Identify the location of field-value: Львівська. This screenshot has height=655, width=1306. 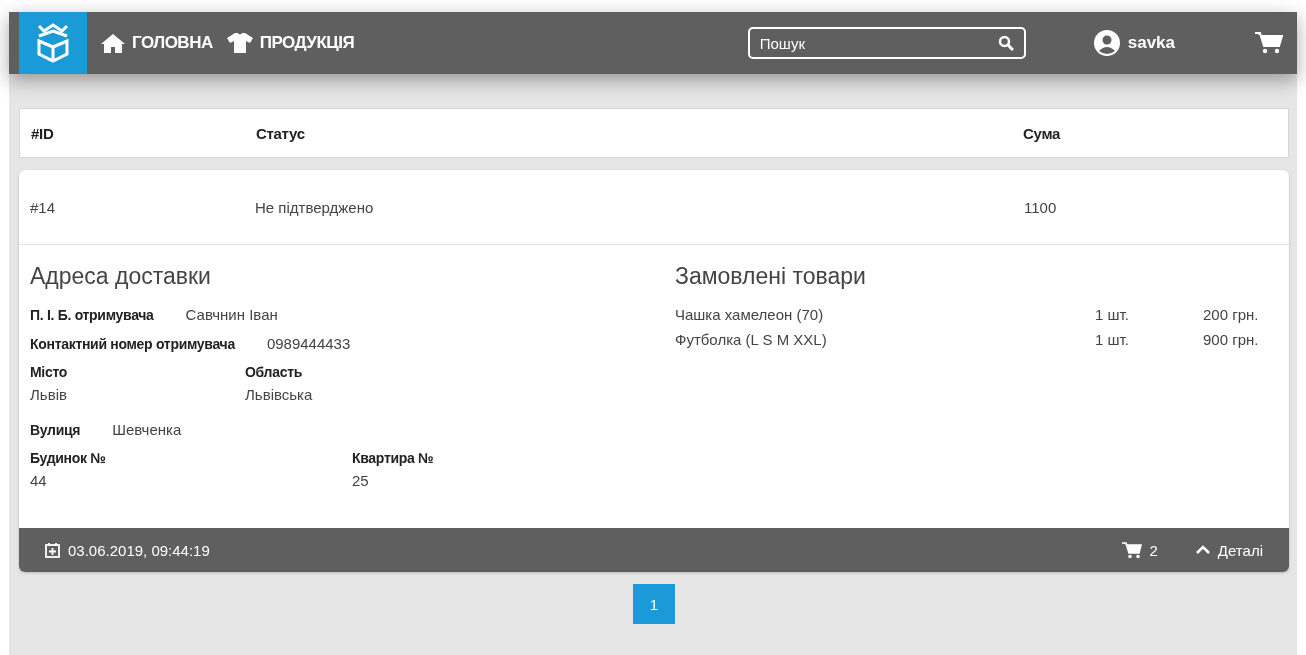
(279, 394).